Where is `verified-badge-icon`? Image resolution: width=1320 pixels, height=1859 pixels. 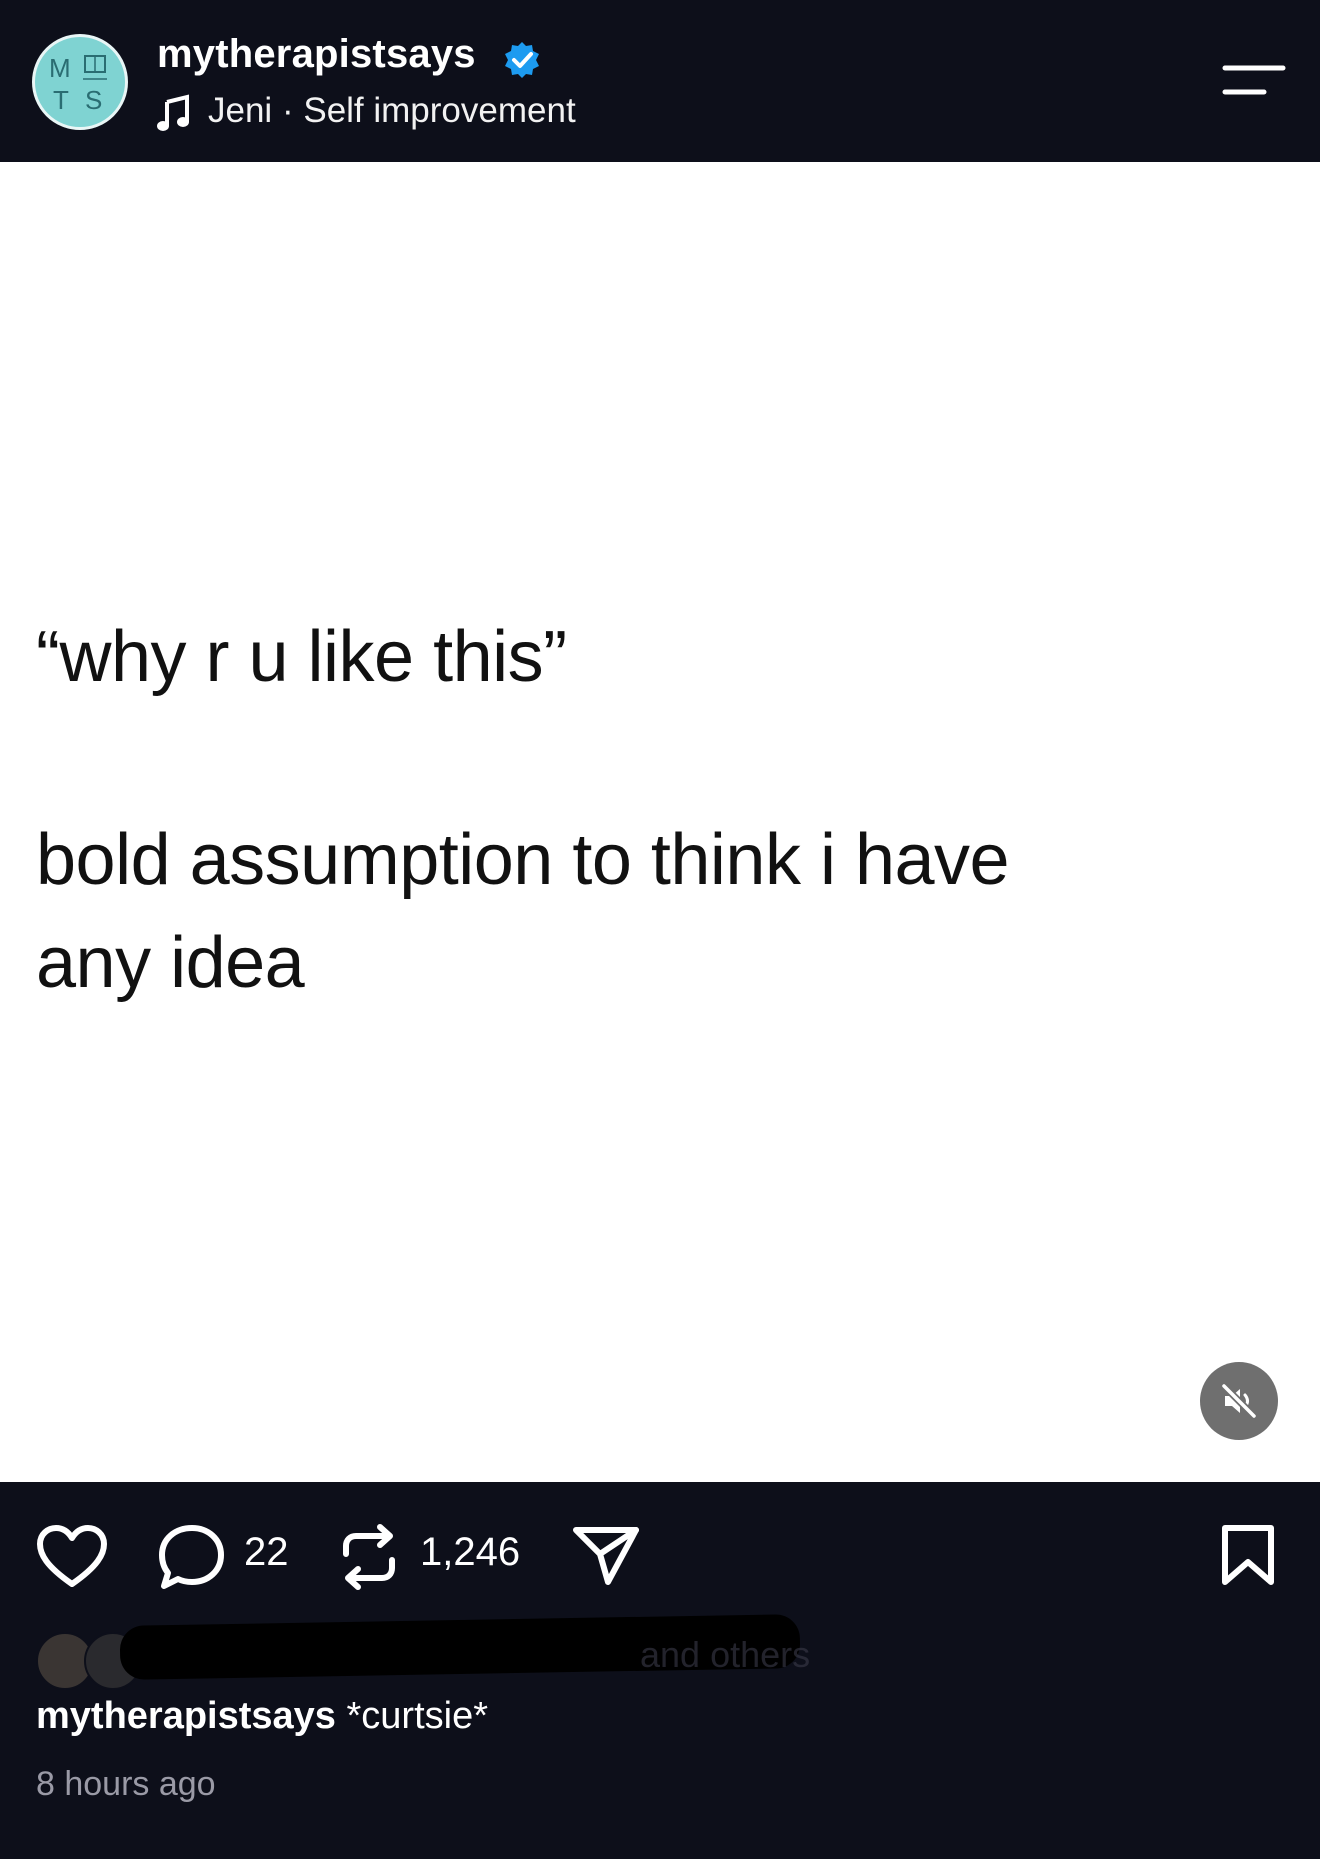
verified-badge-icon is located at coordinates (522, 60).